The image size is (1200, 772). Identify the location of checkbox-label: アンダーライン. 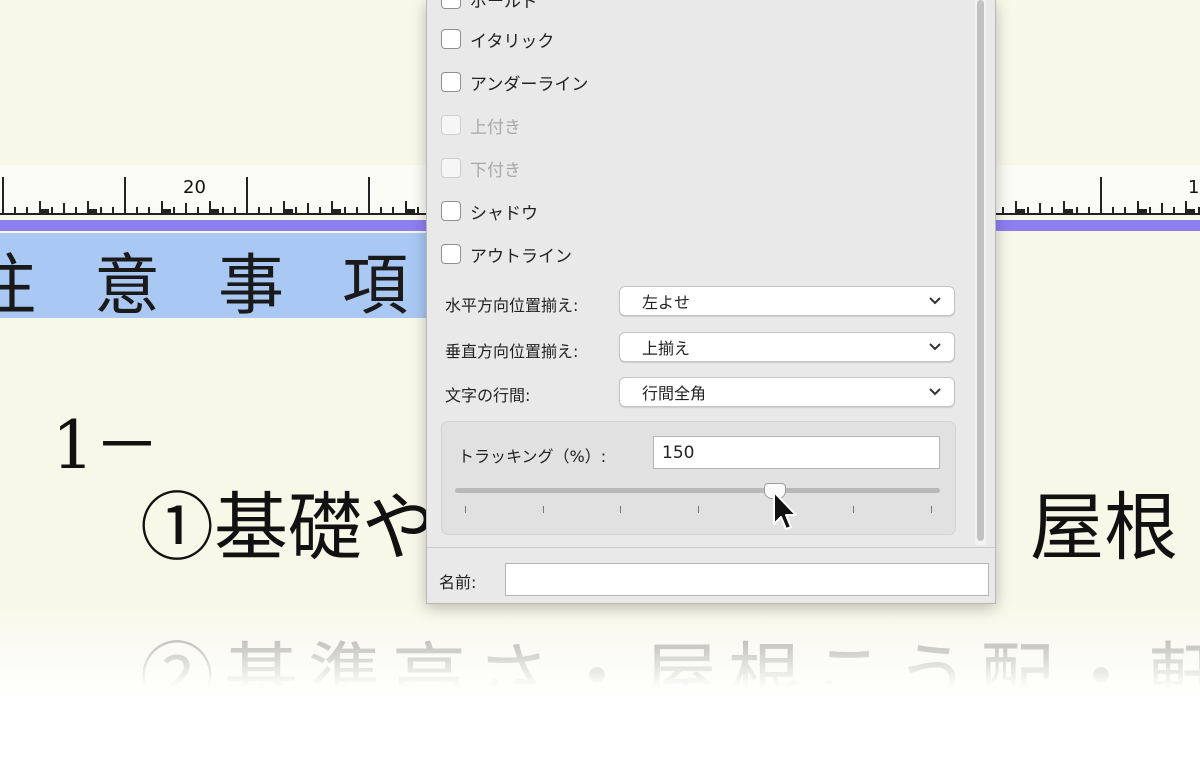
(529, 84).